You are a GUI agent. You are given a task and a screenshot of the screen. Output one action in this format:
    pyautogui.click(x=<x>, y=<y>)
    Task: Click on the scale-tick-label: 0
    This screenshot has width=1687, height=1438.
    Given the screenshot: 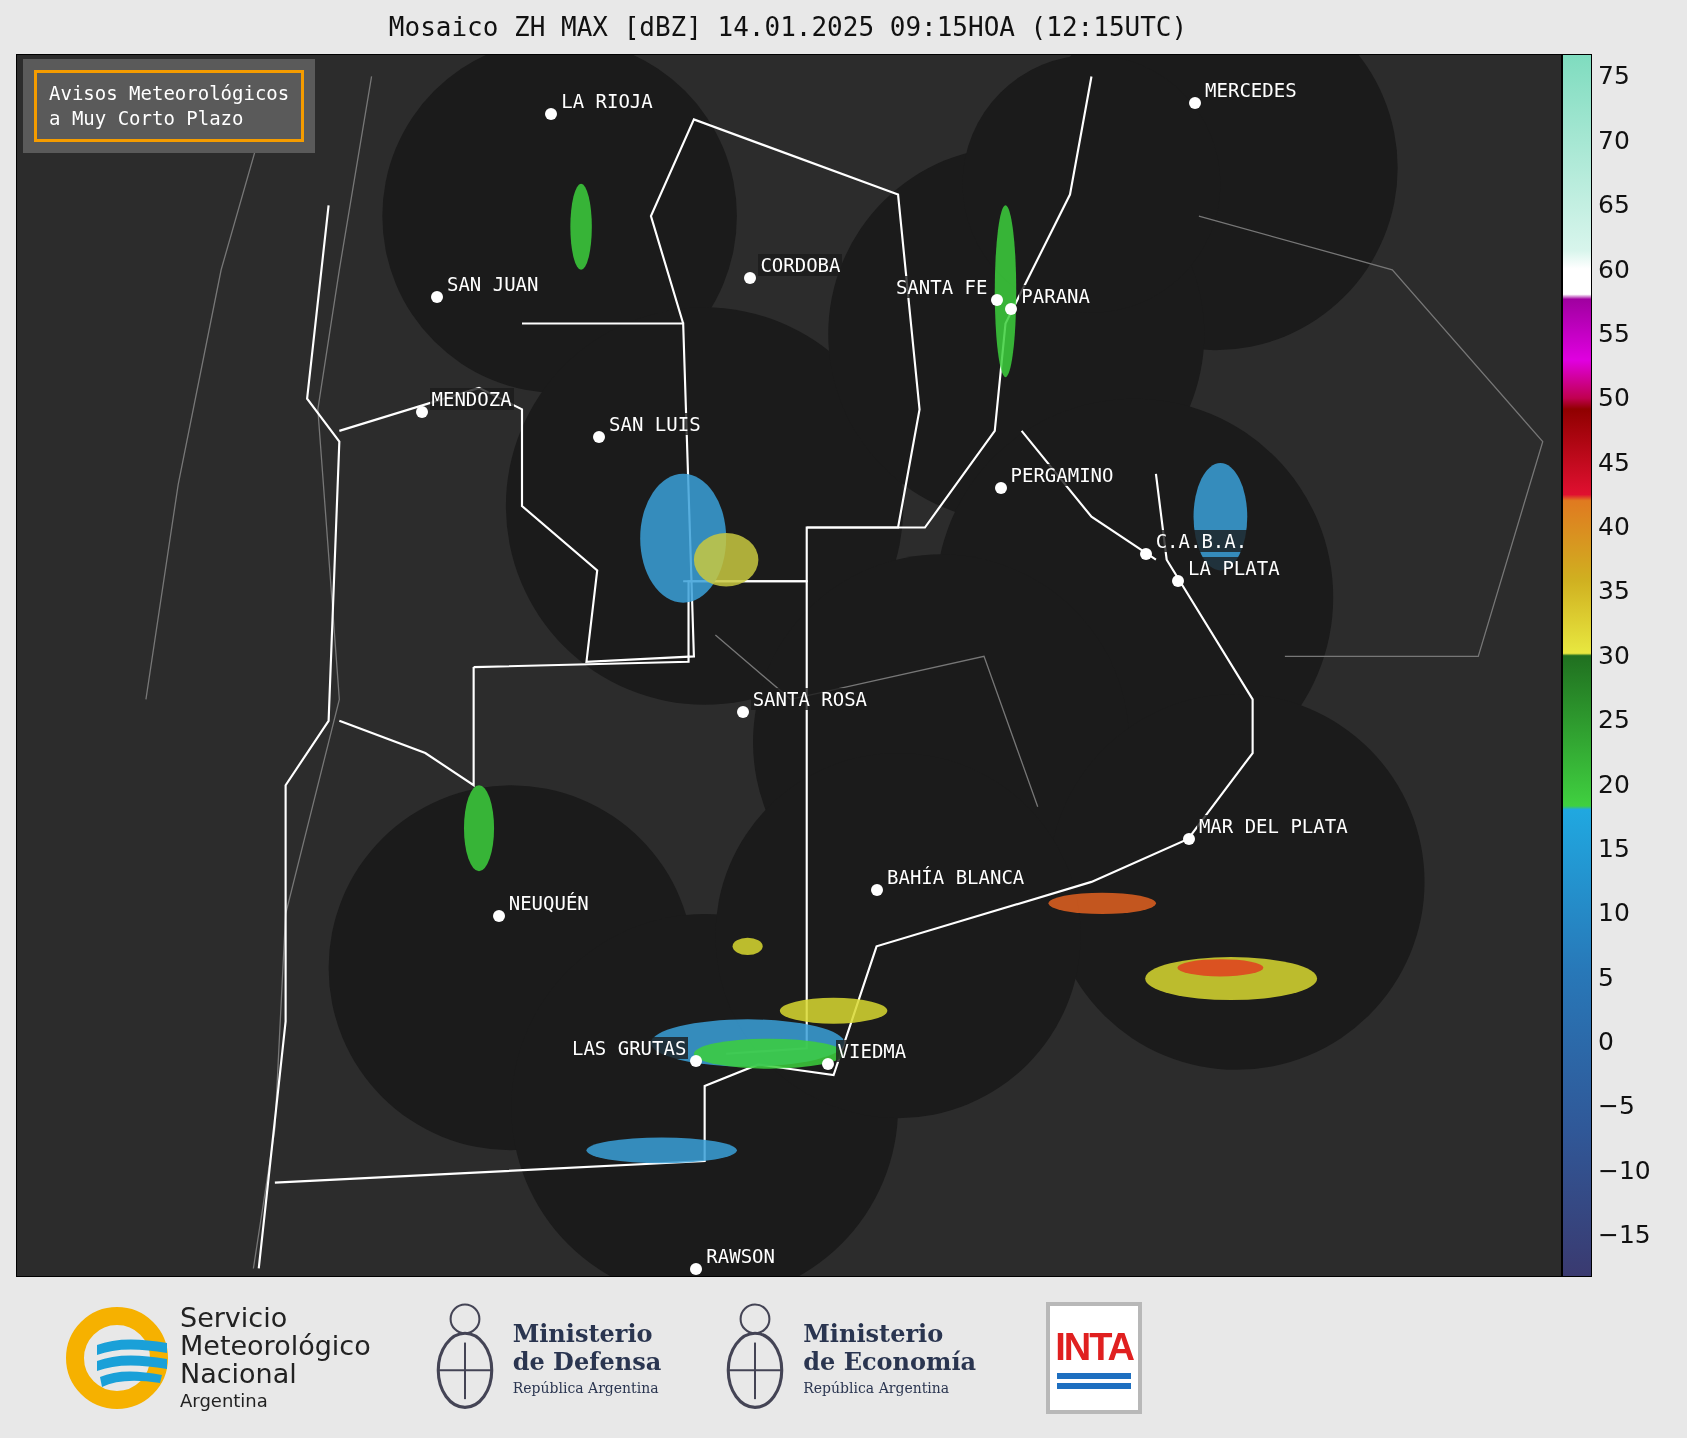 What is the action you would take?
    pyautogui.click(x=1606, y=1041)
    